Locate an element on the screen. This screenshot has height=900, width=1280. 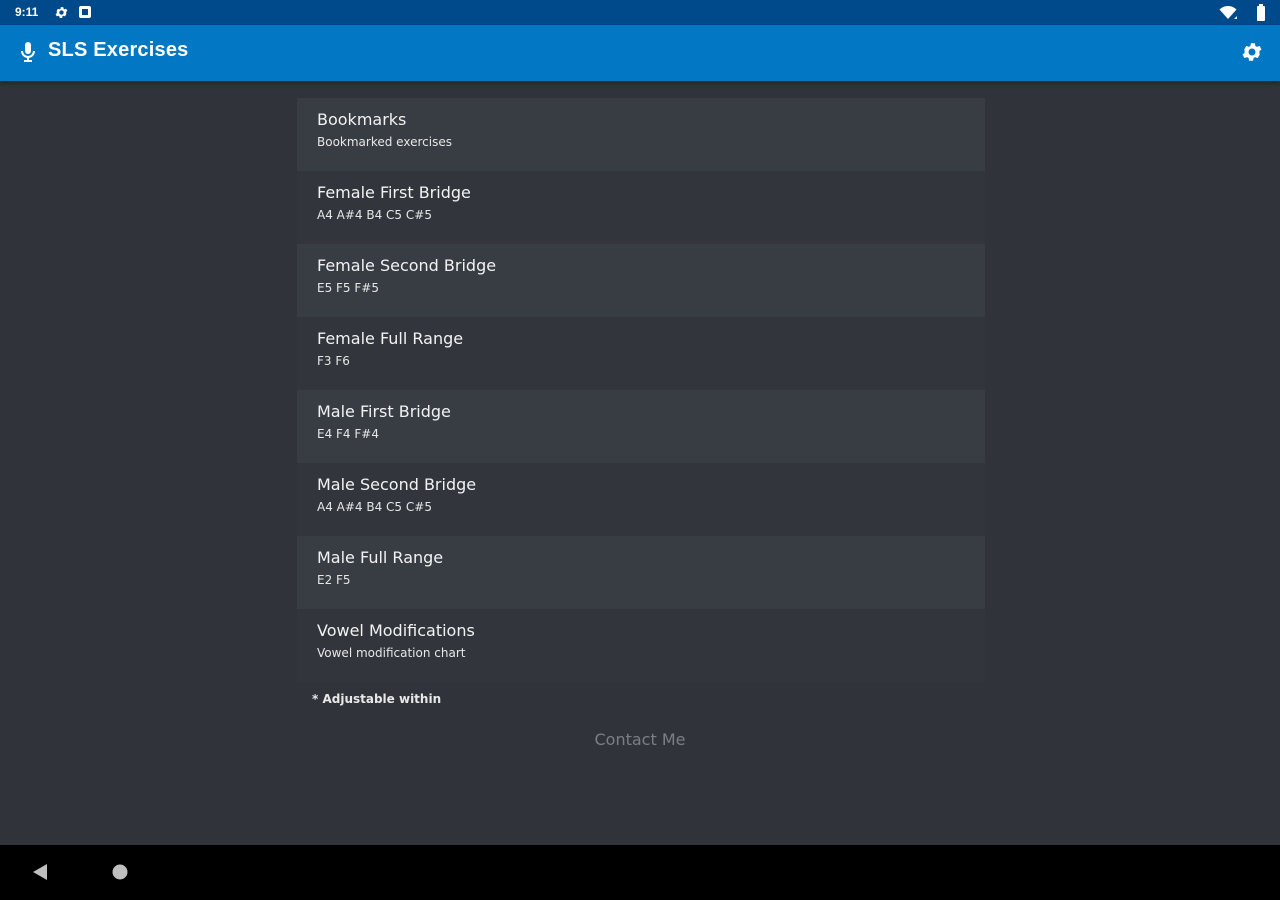
list-item-male-second-bridge: Male Second Bridge A4 A#4 B4 C5 C#5 is located at coordinates (641, 499).